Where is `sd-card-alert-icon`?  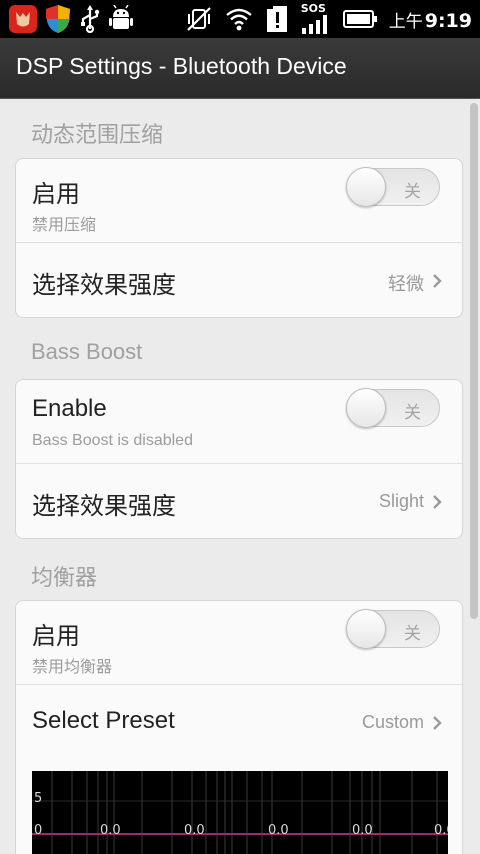
sd-card-alert-icon is located at coordinates (276, 19).